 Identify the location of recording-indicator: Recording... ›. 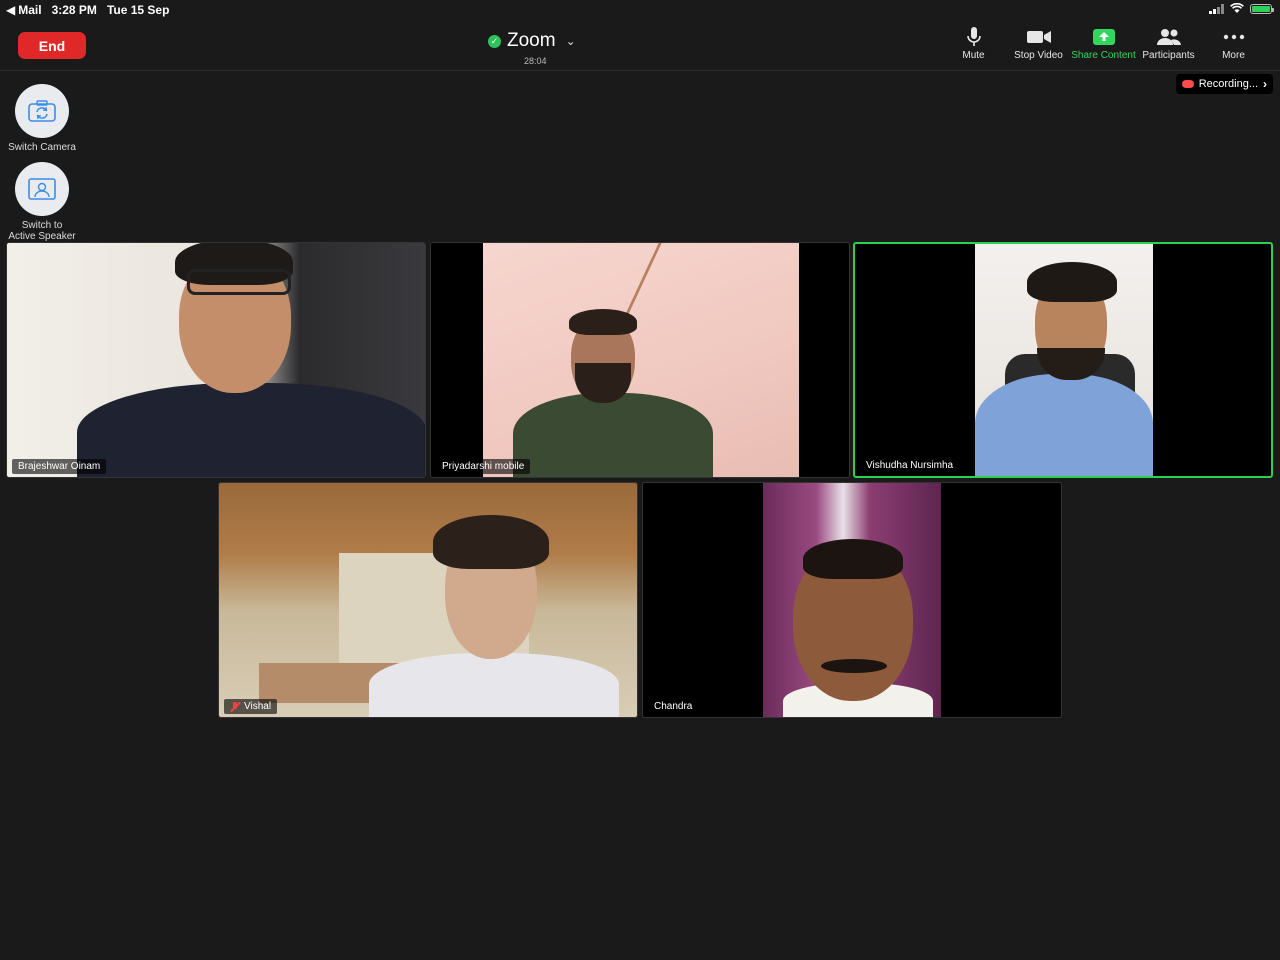
(1224, 84).